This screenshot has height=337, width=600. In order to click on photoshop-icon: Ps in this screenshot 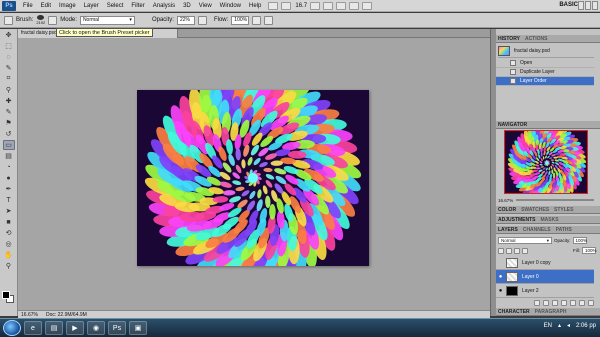, I will do `click(117, 328)`.